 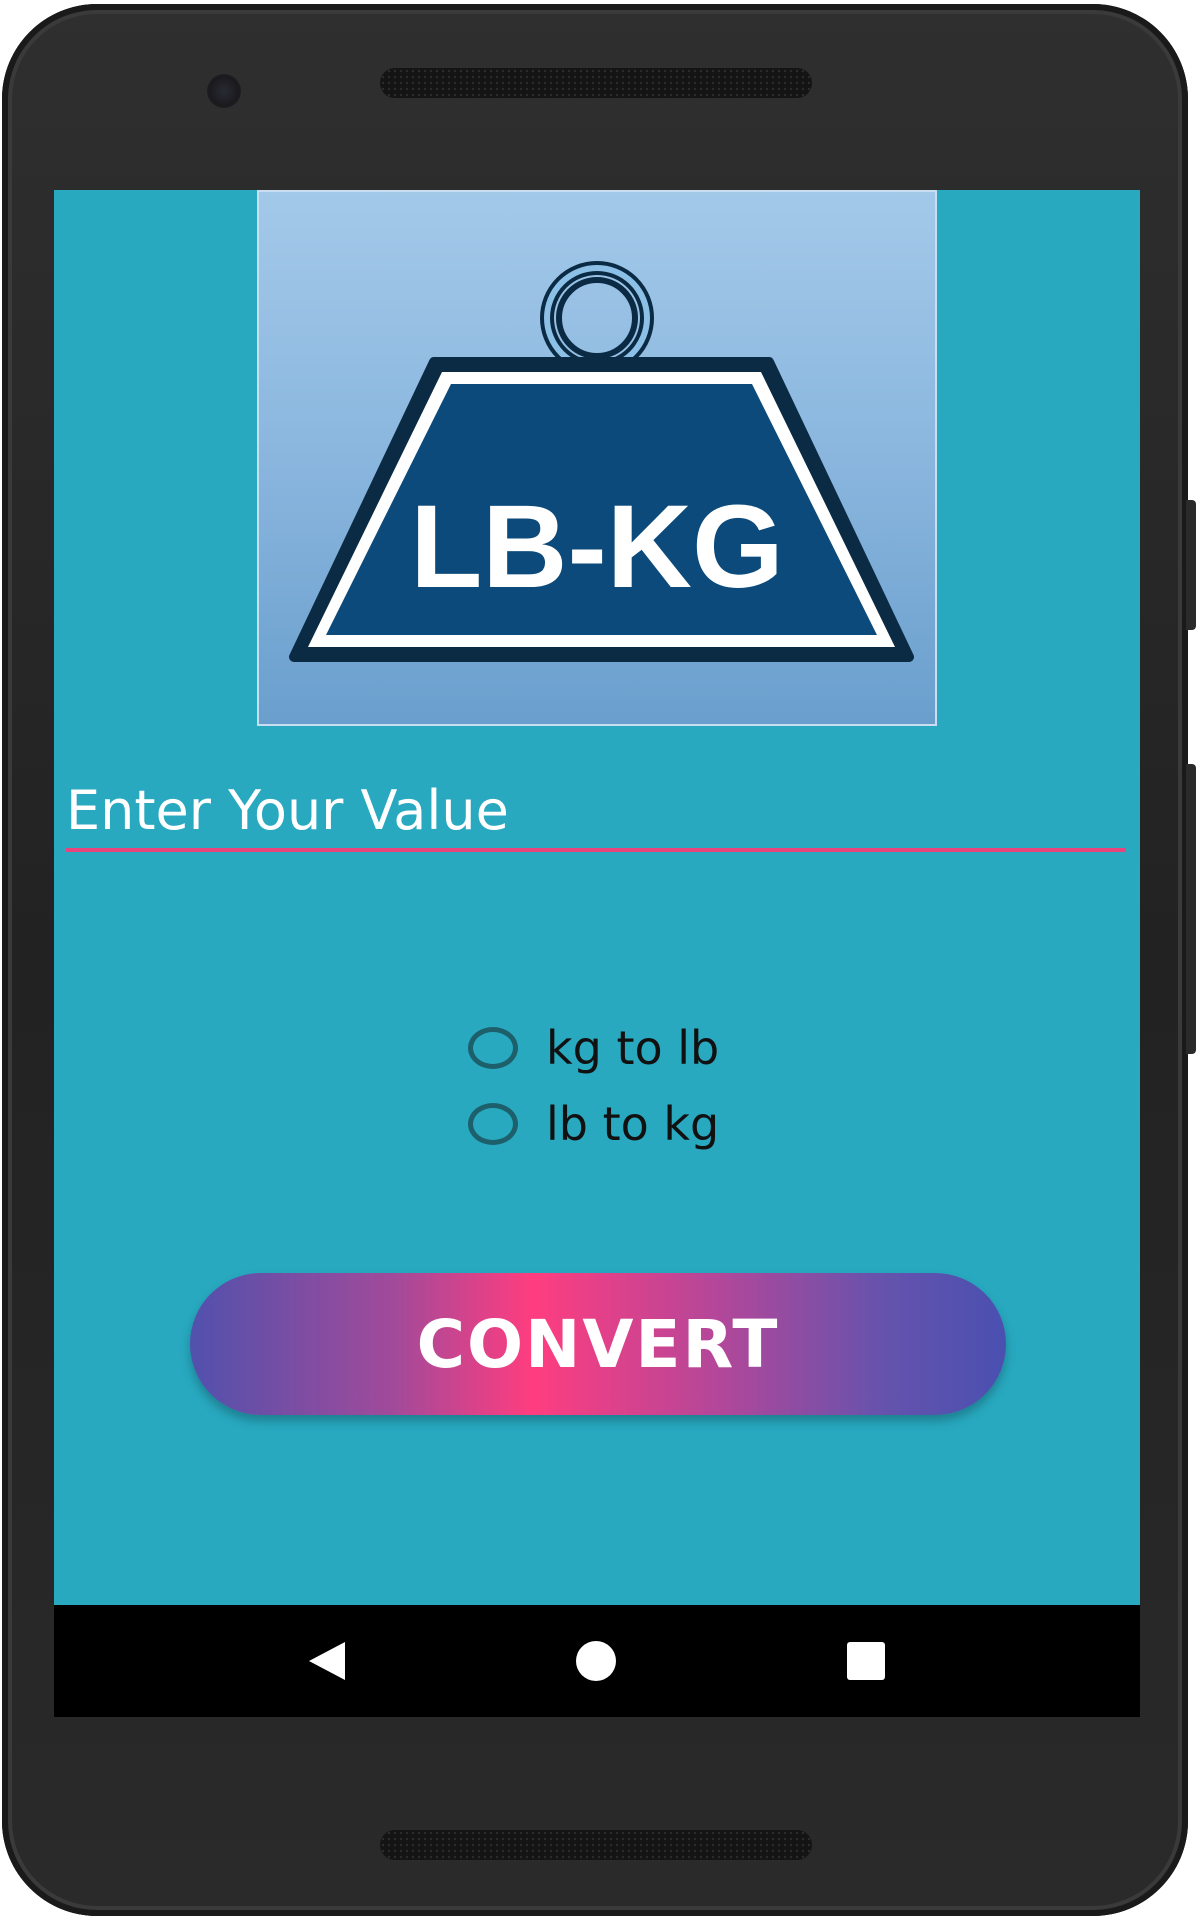 I want to click on radio-button-lb-to-kg, so click(x=493, y=1124).